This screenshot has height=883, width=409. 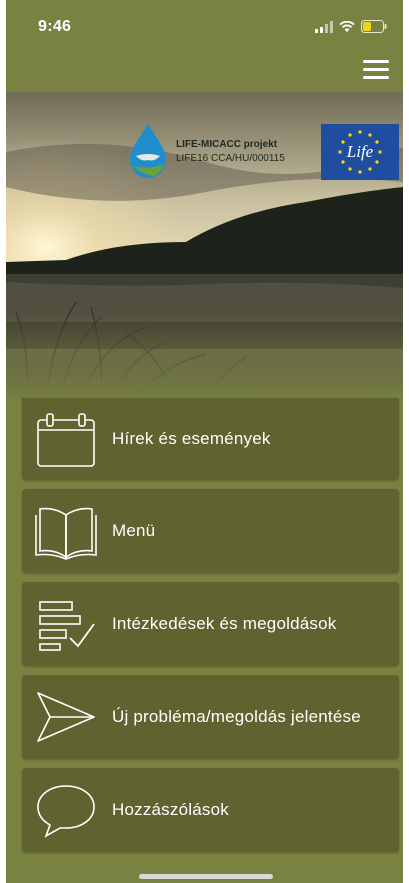 I want to click on eu-life-logo: Life, so click(x=360, y=152).